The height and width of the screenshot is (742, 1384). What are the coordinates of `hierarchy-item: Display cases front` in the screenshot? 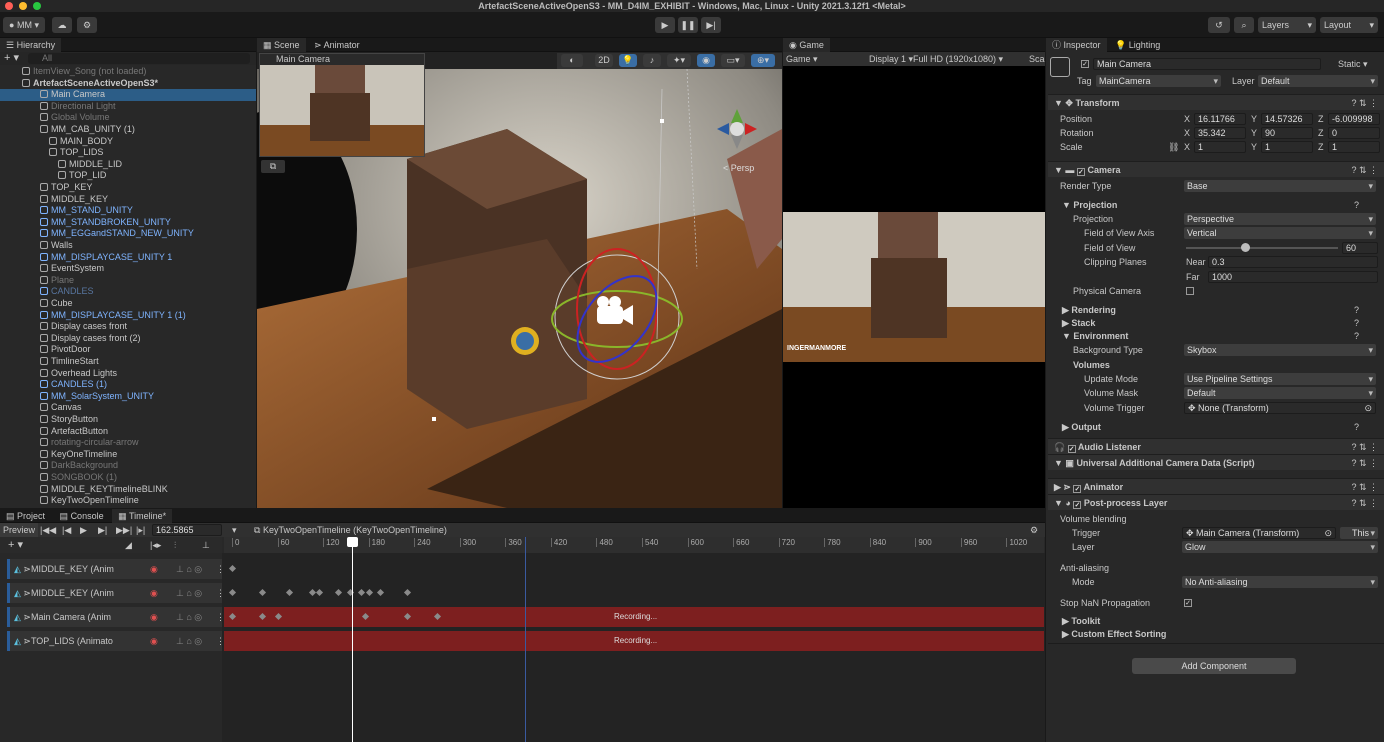 It's located at (128, 327).